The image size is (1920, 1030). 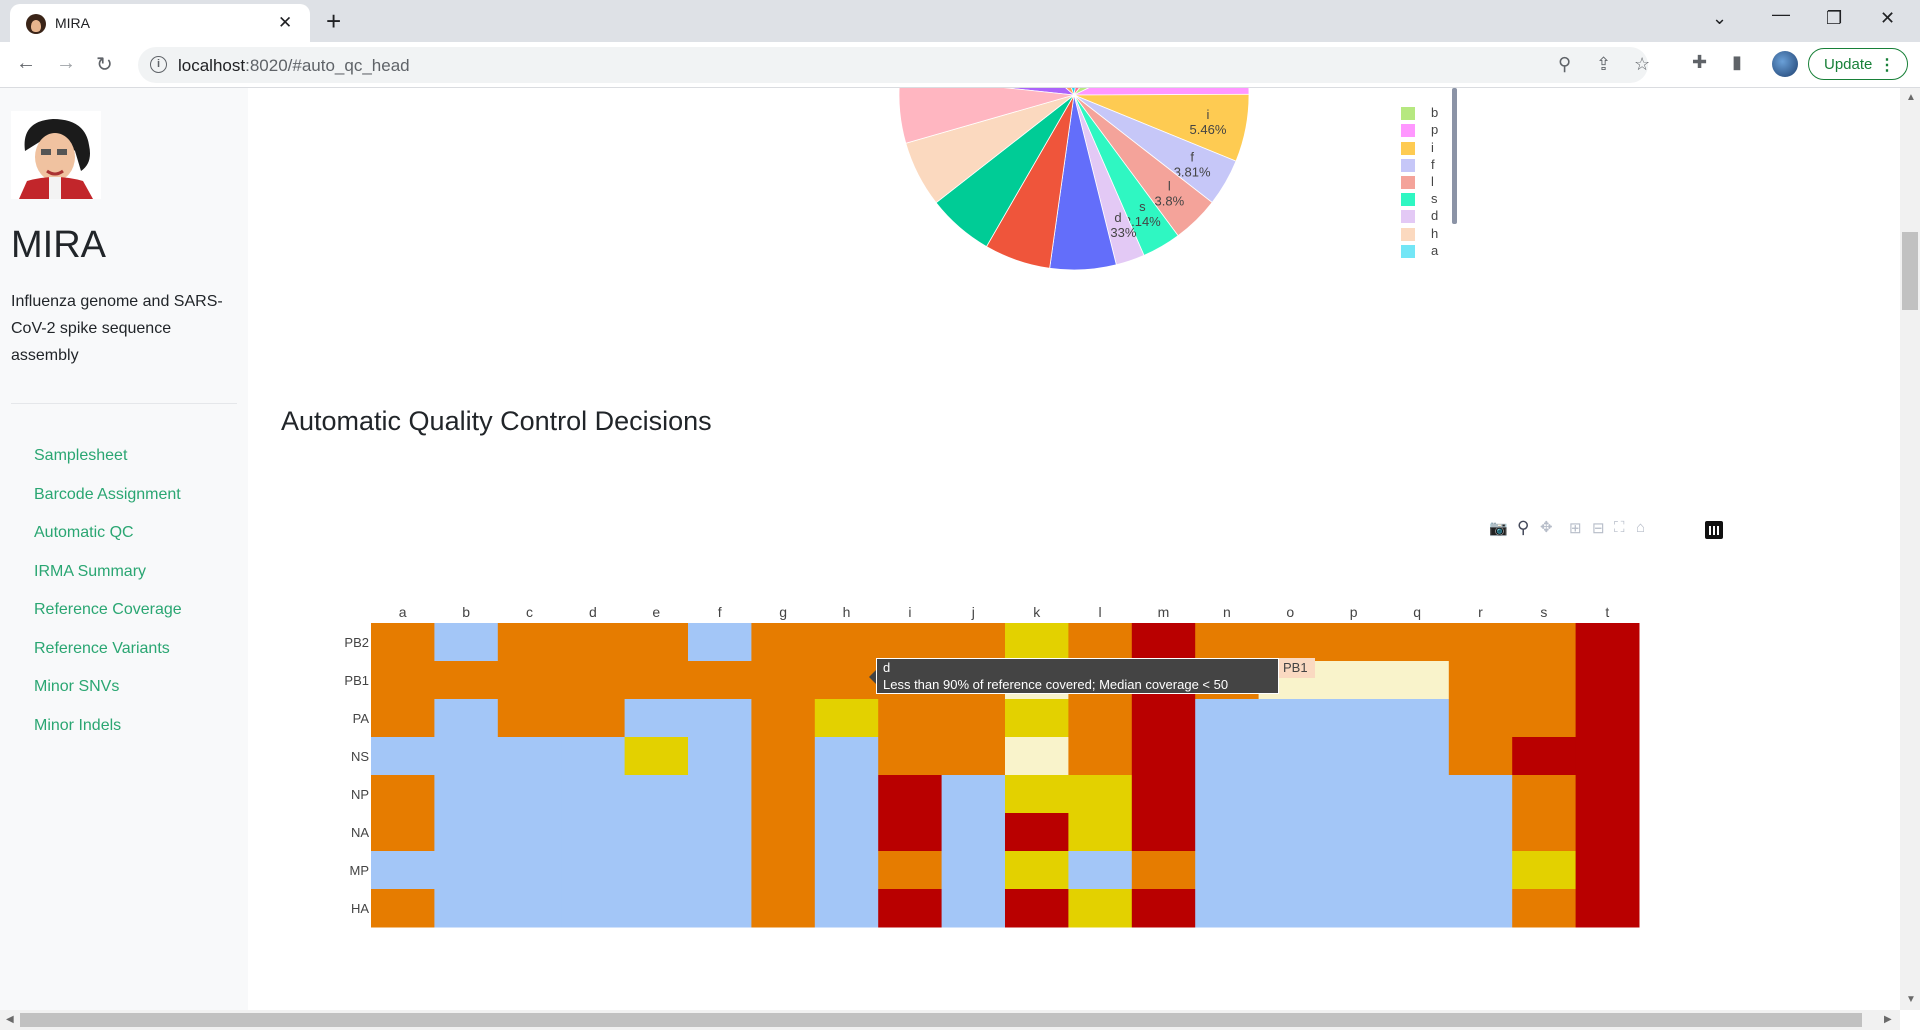 I want to click on reload-icon: ↻, so click(x=104, y=64).